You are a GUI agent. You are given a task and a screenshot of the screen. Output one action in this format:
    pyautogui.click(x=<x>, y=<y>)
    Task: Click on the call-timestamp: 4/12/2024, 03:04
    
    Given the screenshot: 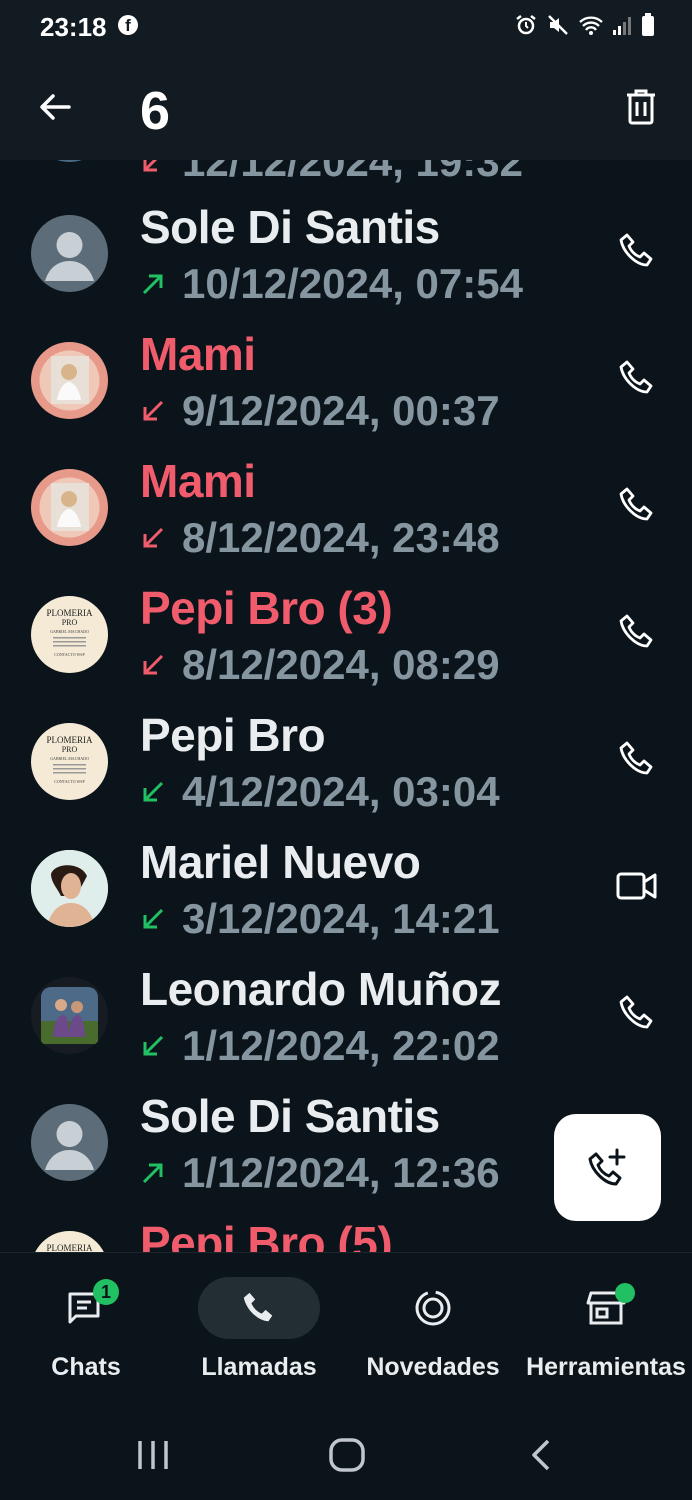 What is the action you would take?
    pyautogui.click(x=341, y=791)
    